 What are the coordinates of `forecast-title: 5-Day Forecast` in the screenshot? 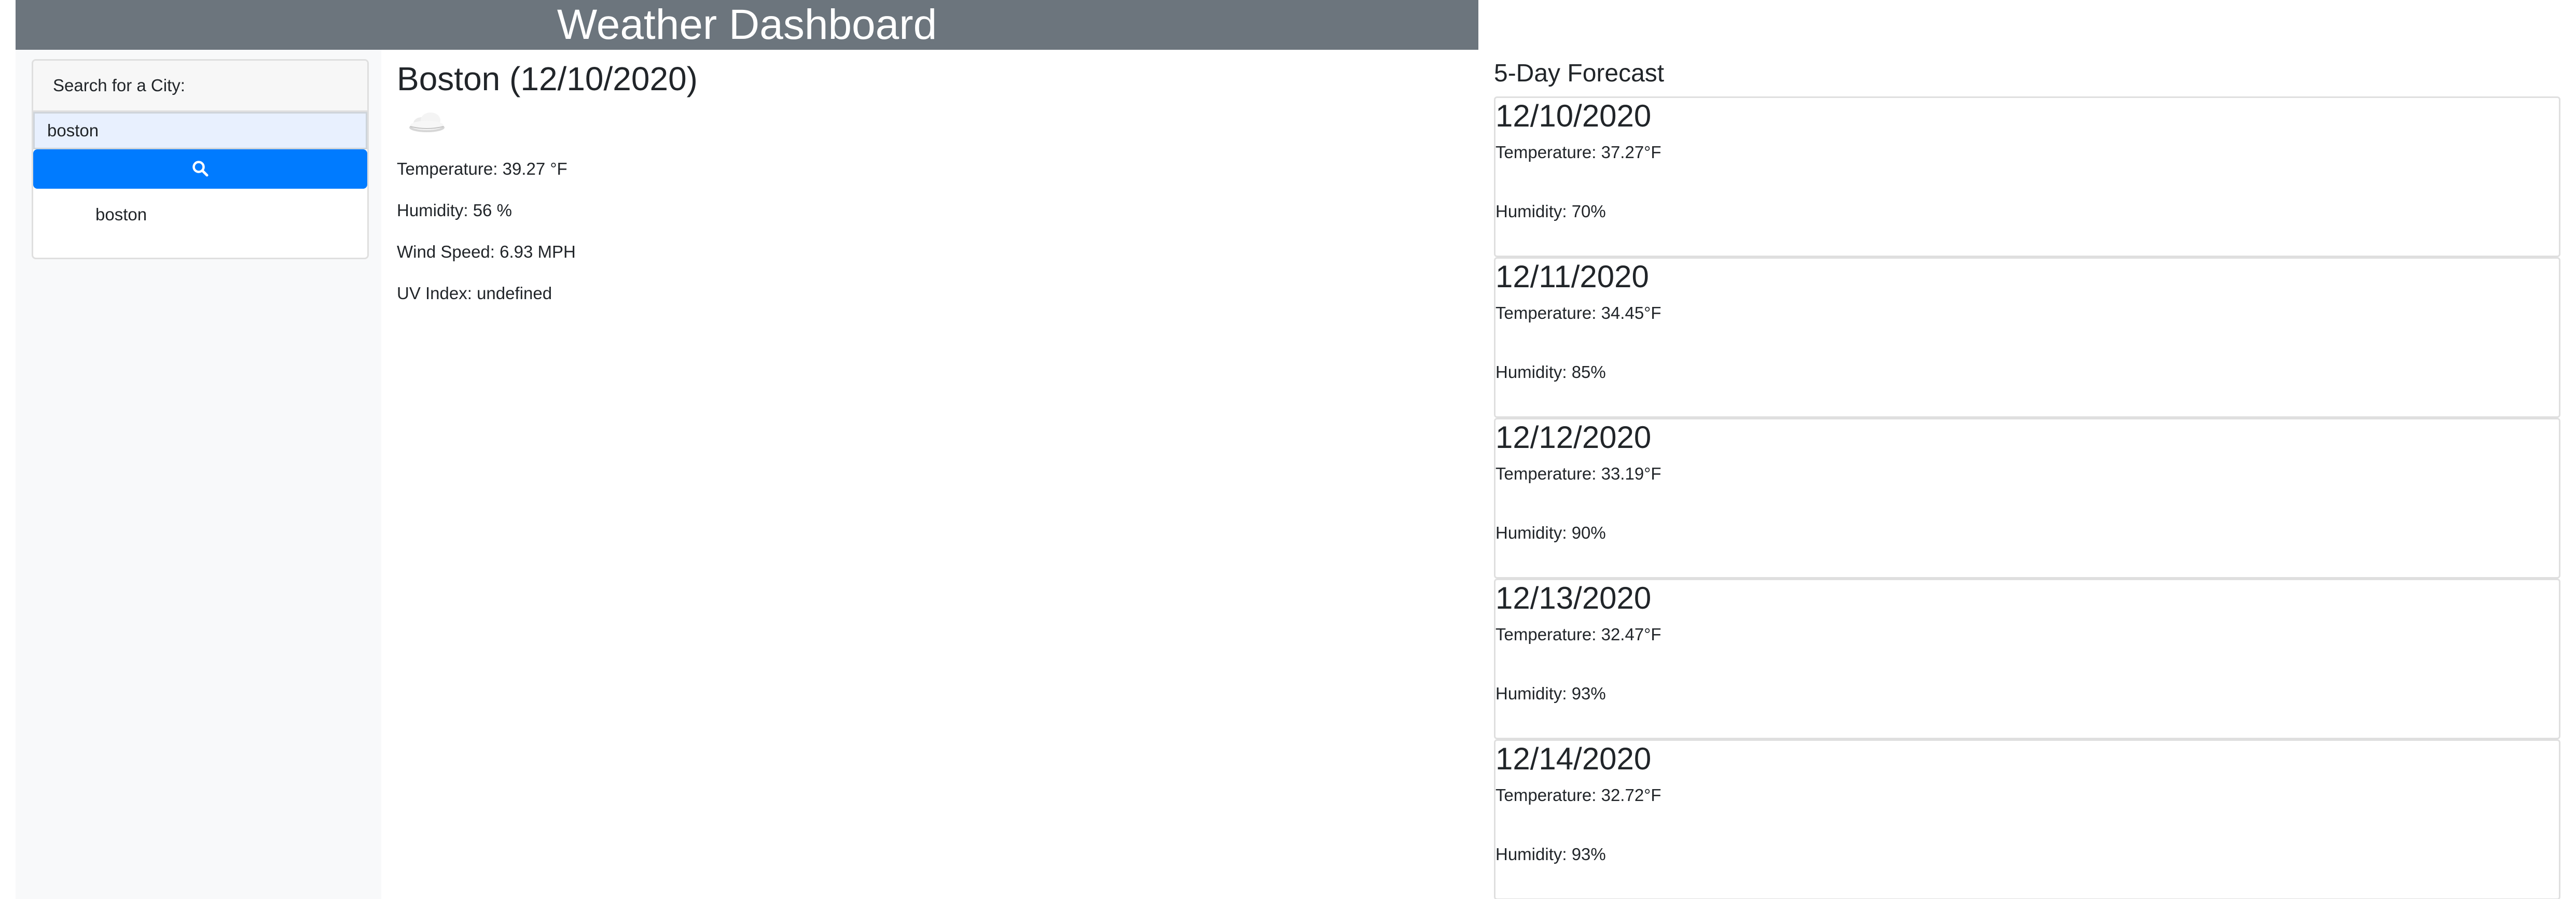 It's located at (1579, 73).